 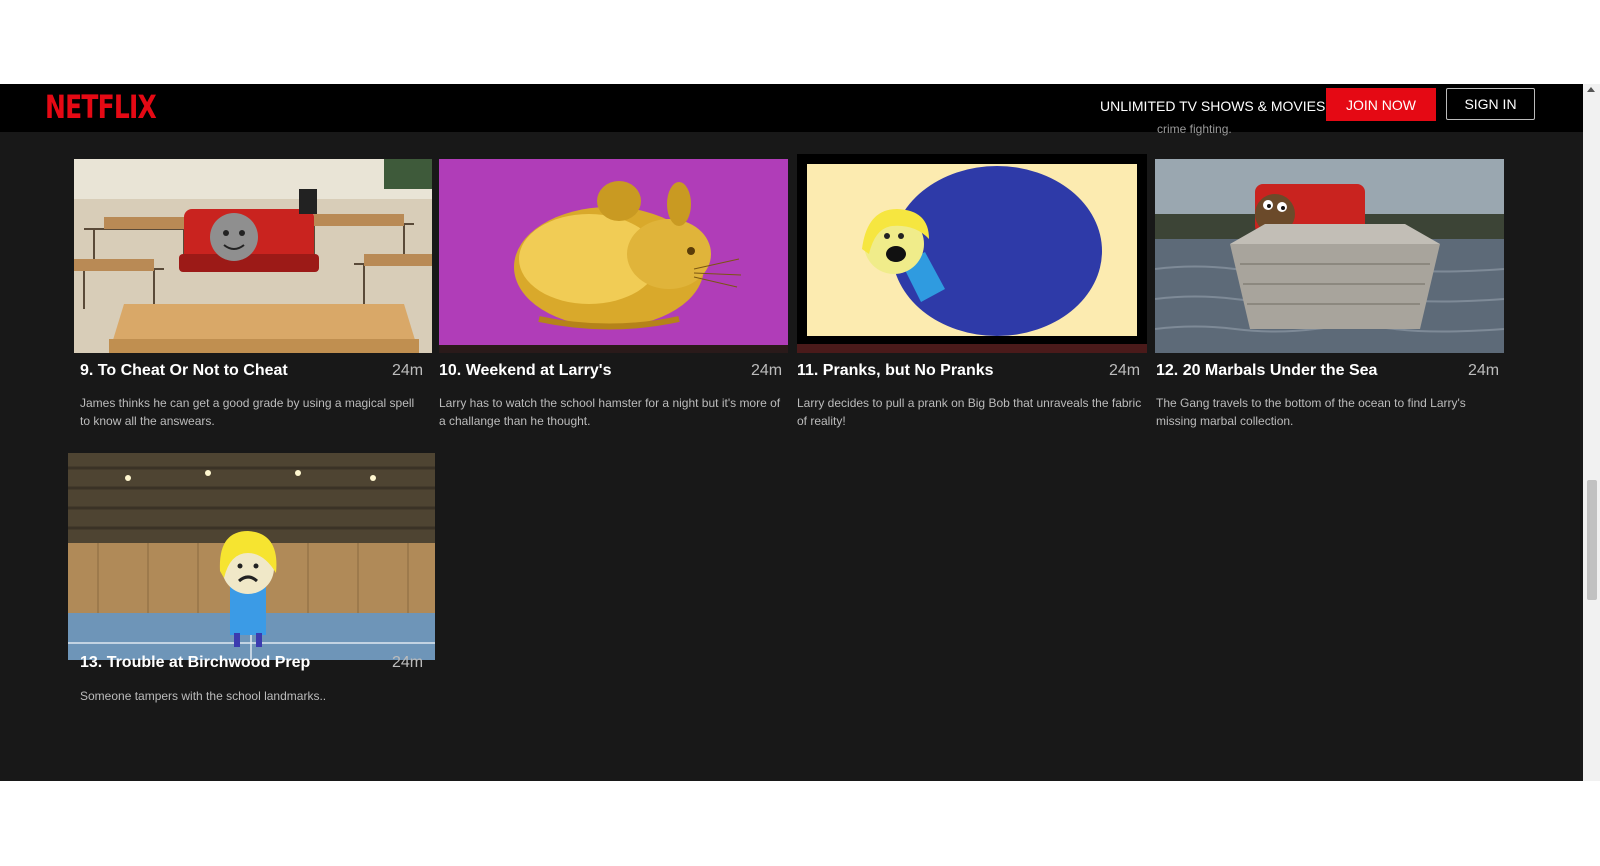 I want to click on episode-title: 12. 20 Marbals Under the Sea, so click(x=1266, y=371).